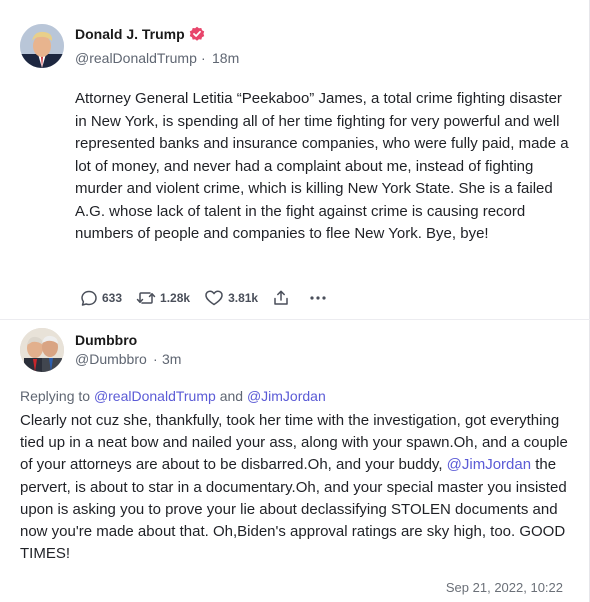 The width and height of the screenshot is (590, 602). I want to click on heart-icon, so click(214, 298).